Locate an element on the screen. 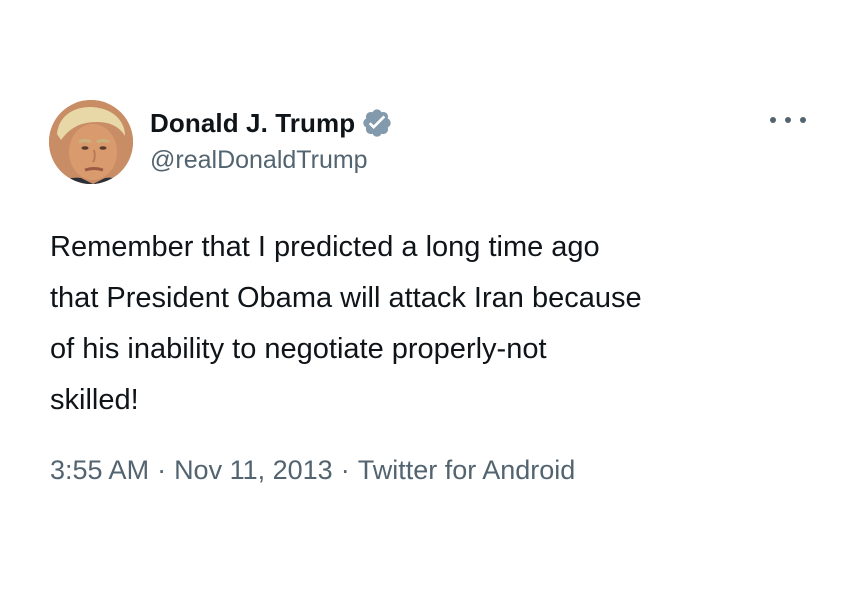 This screenshot has height=600, width=862. user-handle: @realDonaldTrump is located at coordinates (271, 160).